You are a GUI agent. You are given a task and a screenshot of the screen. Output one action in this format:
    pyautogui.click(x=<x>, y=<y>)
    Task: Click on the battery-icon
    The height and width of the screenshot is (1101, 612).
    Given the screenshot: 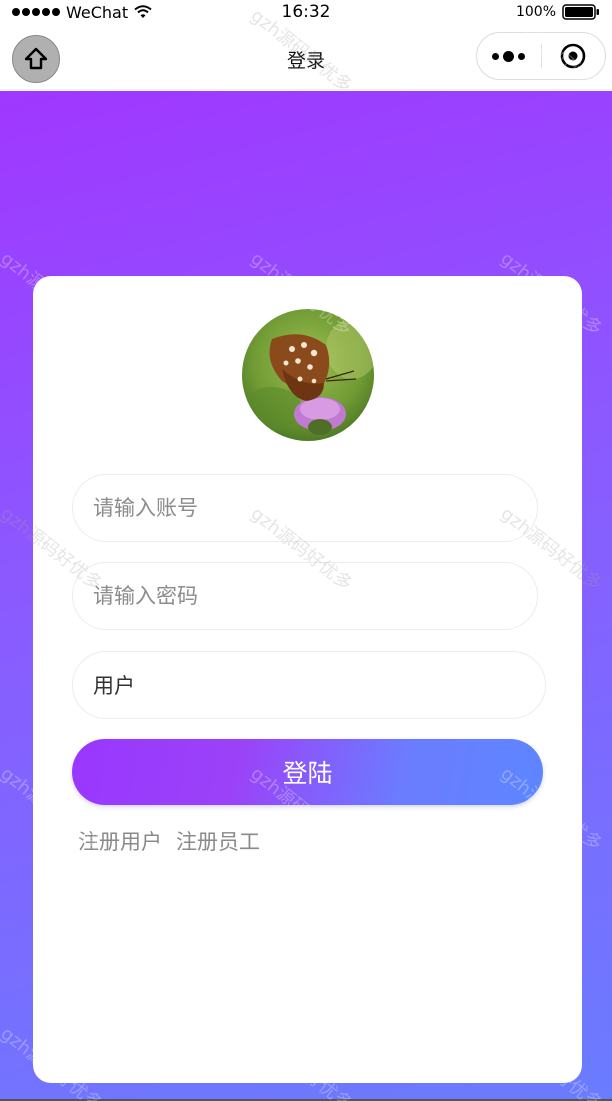 What is the action you would take?
    pyautogui.click(x=580, y=12)
    